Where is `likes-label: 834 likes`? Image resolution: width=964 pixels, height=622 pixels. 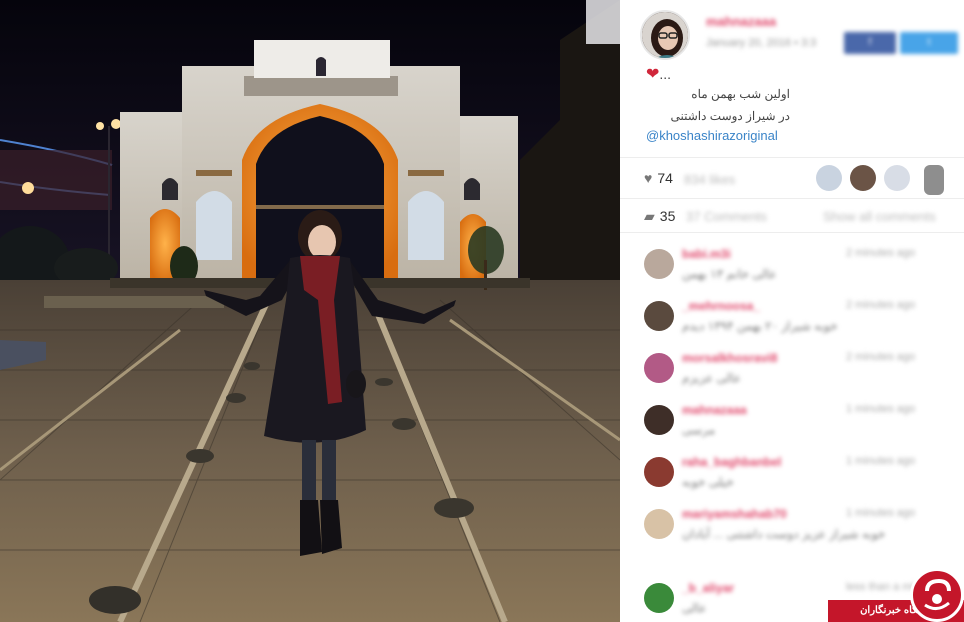 likes-label: 834 likes is located at coordinates (710, 179).